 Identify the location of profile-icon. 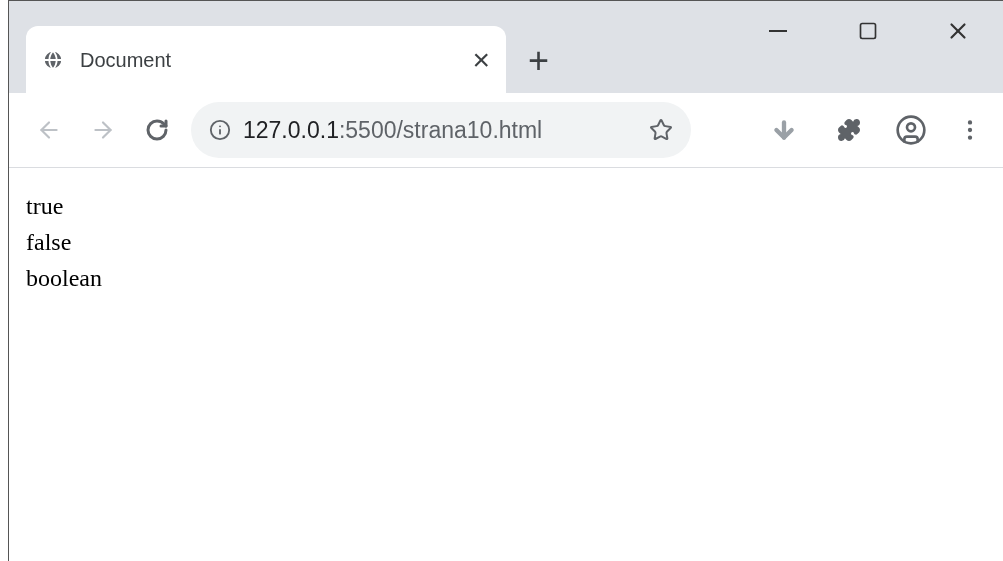
(911, 130).